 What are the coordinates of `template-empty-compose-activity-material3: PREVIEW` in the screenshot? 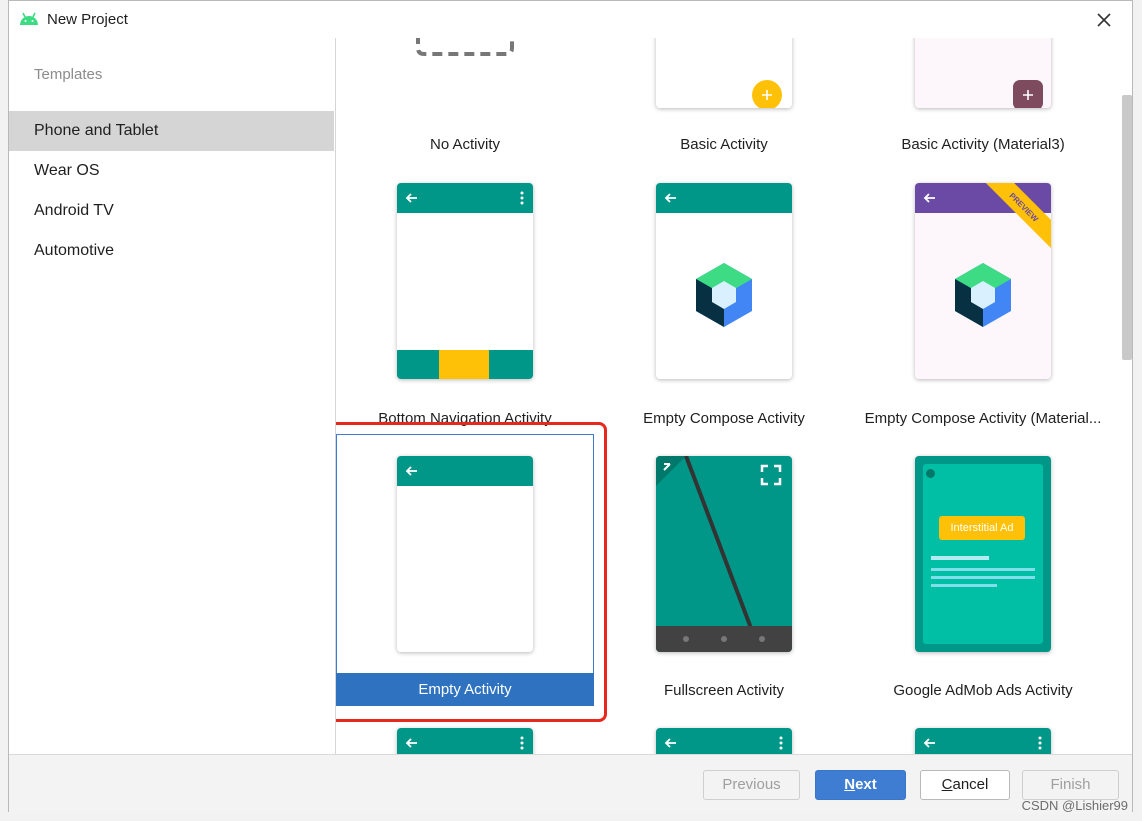 It's located at (983, 281).